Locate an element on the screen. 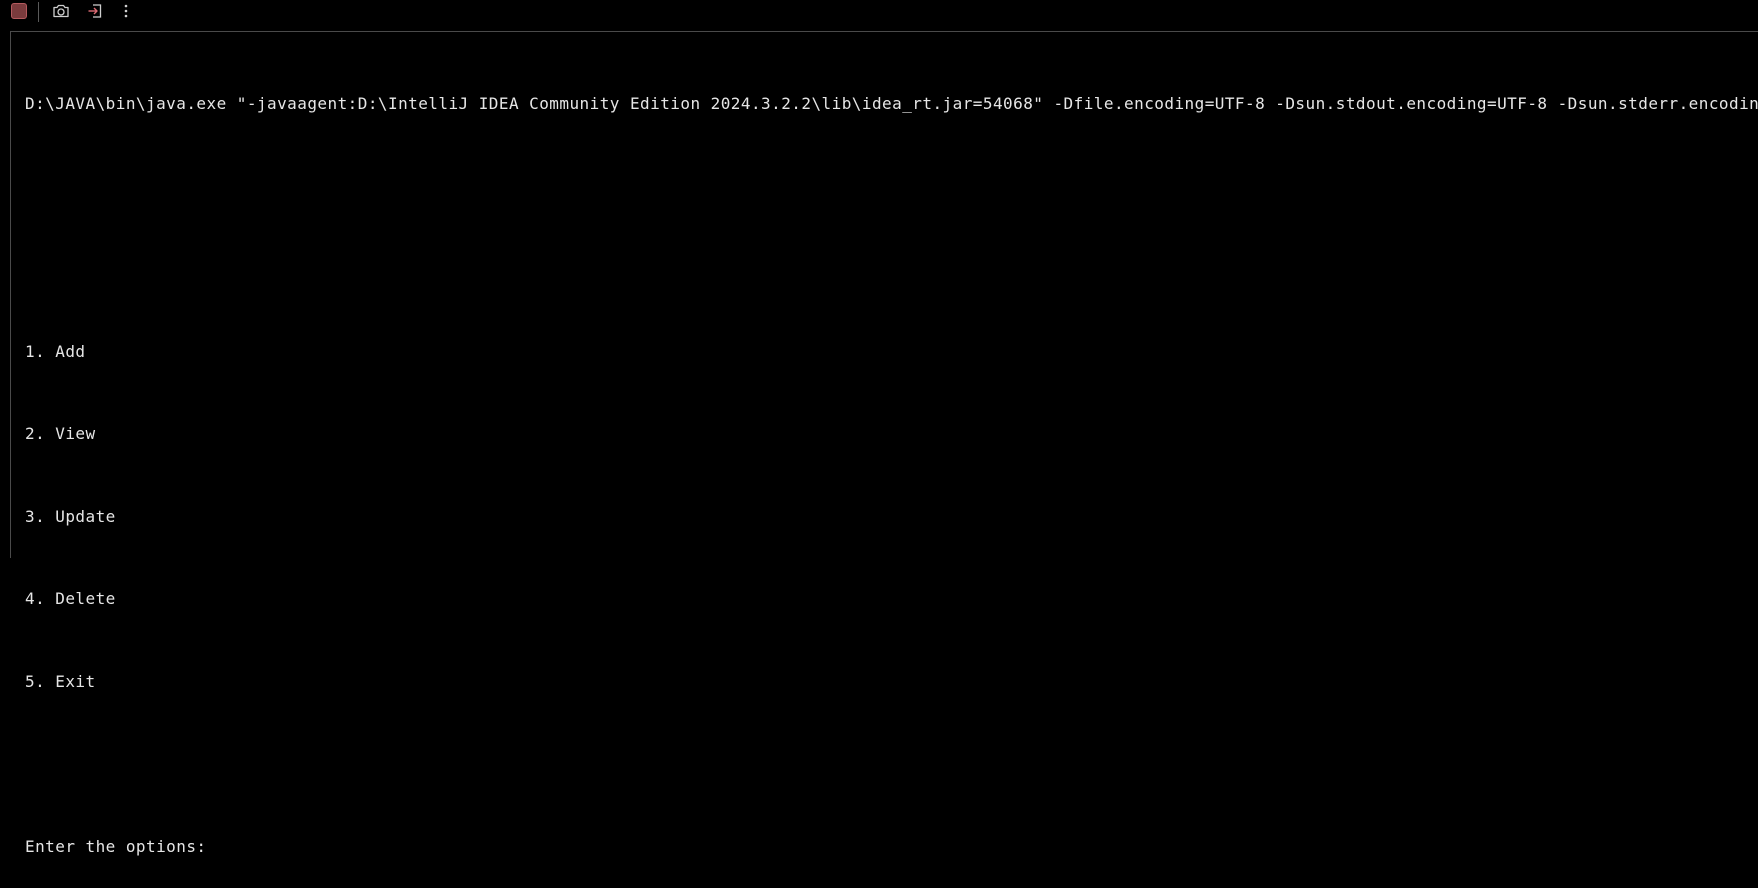 The width and height of the screenshot is (1758, 888). more-vertical-icon is located at coordinates (126, 11).